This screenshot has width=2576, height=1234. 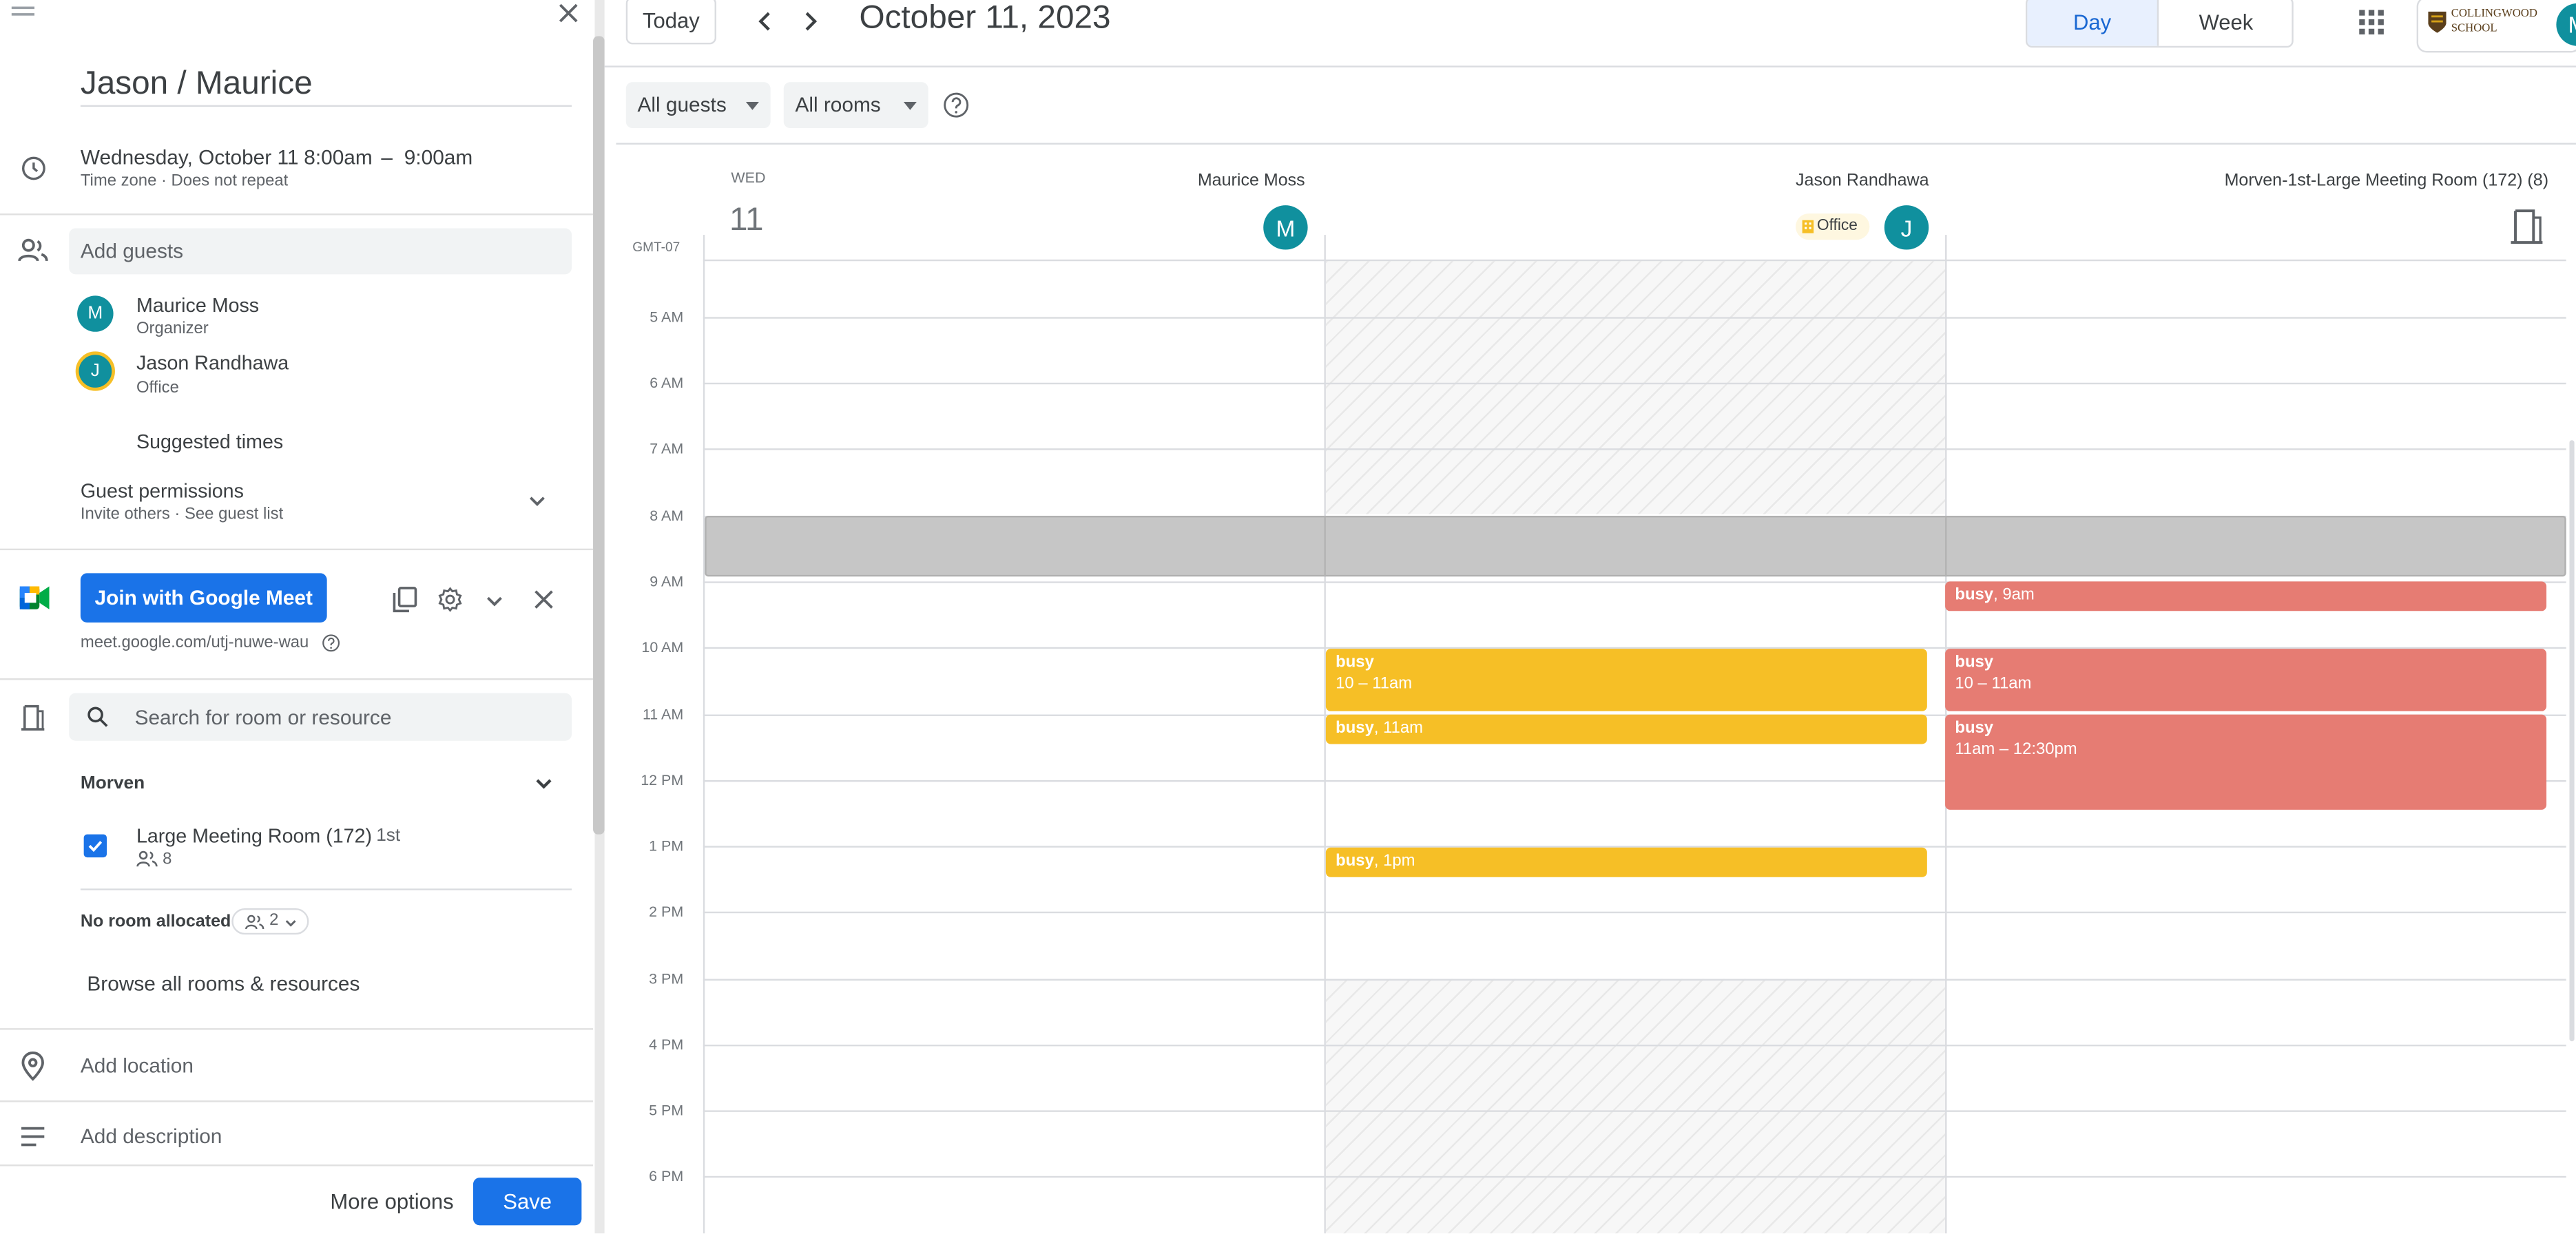 I want to click on suggested-times-button: Suggested times, so click(x=209, y=441).